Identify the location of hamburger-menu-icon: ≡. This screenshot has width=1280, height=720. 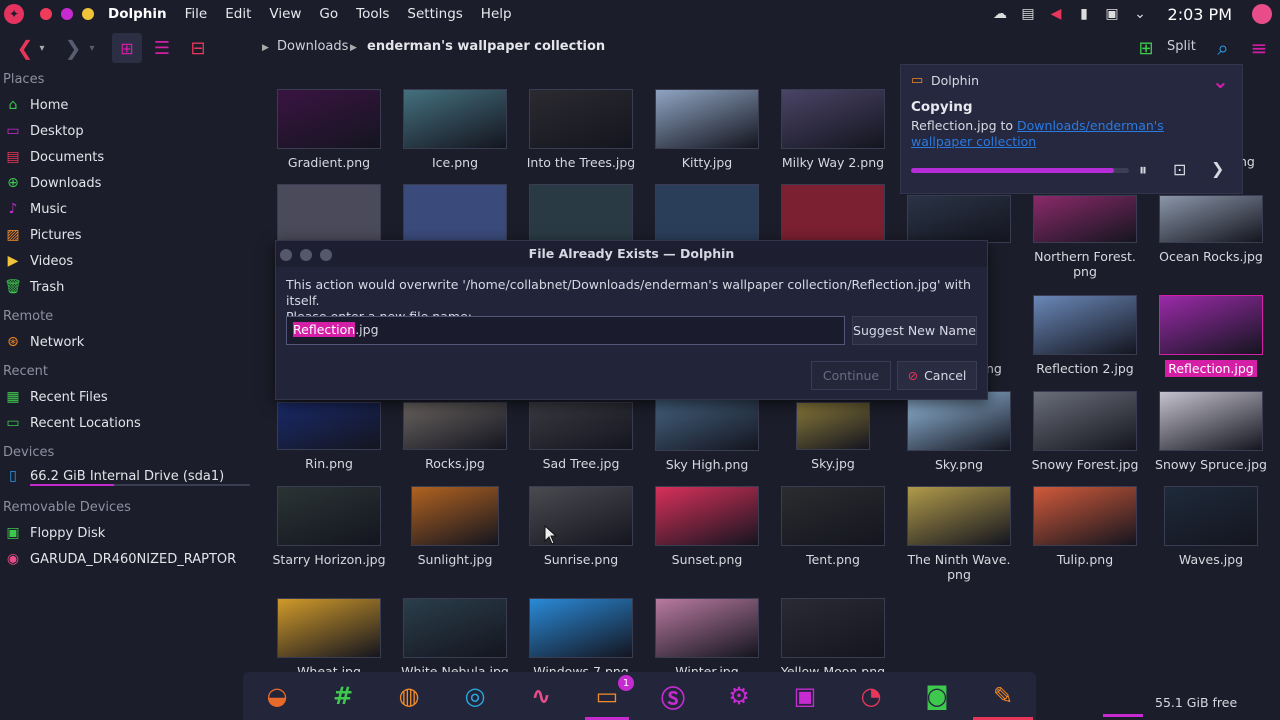
(1259, 48).